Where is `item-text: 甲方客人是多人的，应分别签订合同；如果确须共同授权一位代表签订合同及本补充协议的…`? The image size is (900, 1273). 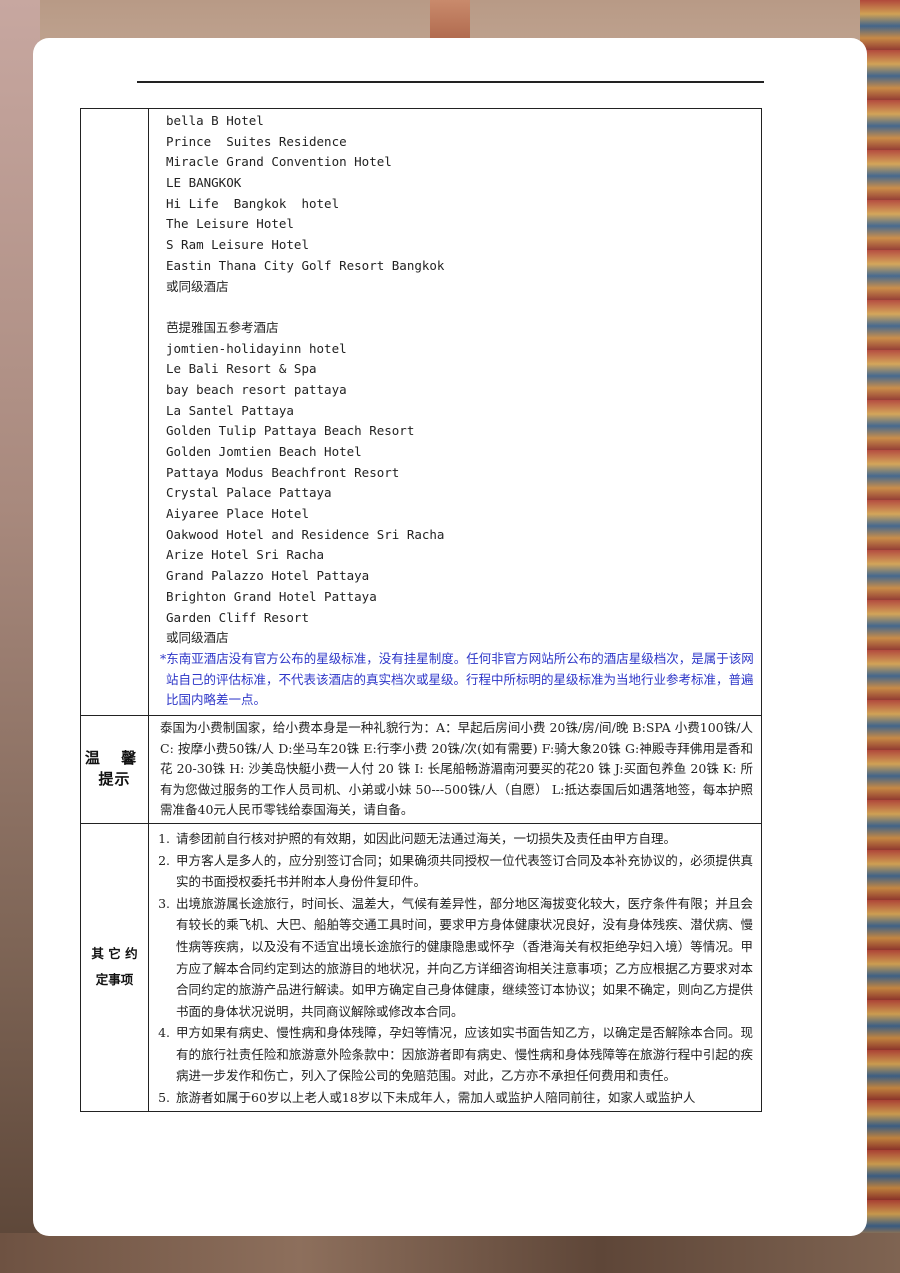
item-text: 甲方客人是多人的，应分别签订合同；如果确须共同授权一位代表签订合同及本补充协议的… is located at coordinates (464, 871).